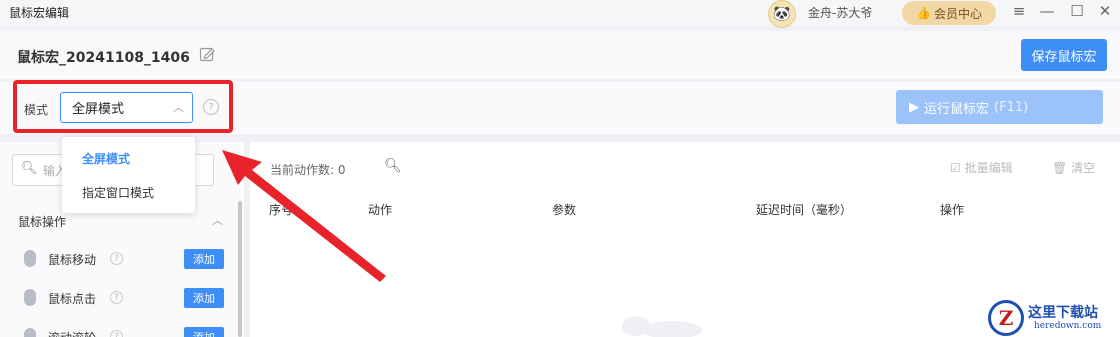 This screenshot has width=1120, height=337. What do you see at coordinates (1006, 318) in the screenshot?
I see `watermark-logo-icon: Z` at bounding box center [1006, 318].